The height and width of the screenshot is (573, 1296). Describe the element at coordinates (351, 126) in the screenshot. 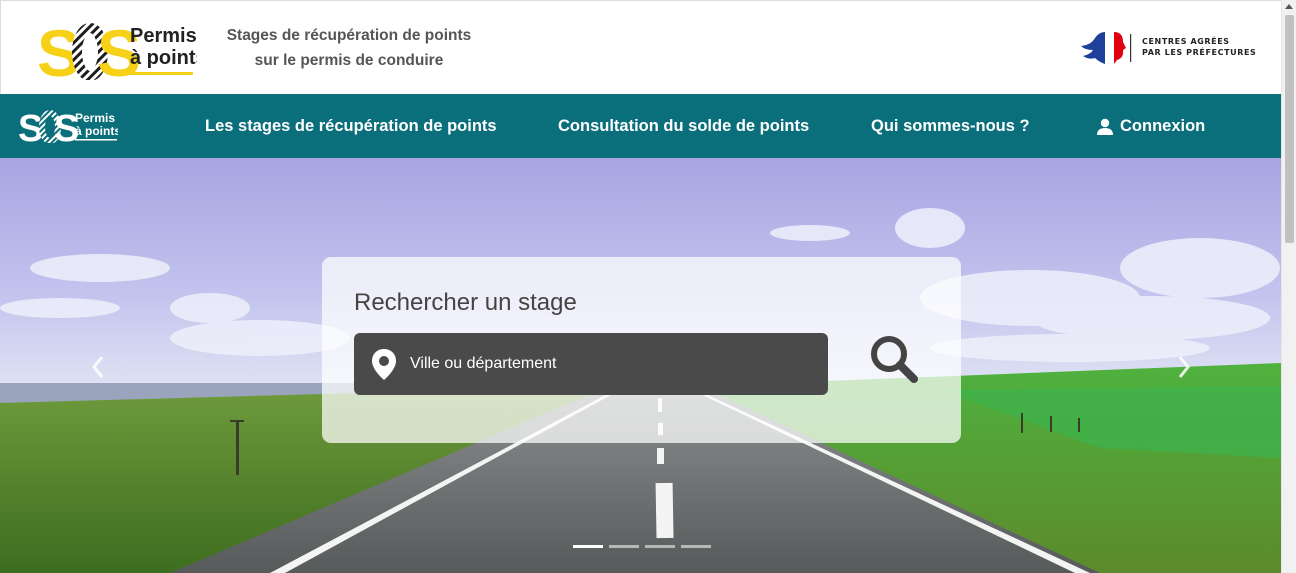

I see `nav-item-stages: Les stages de récupération de points` at that location.